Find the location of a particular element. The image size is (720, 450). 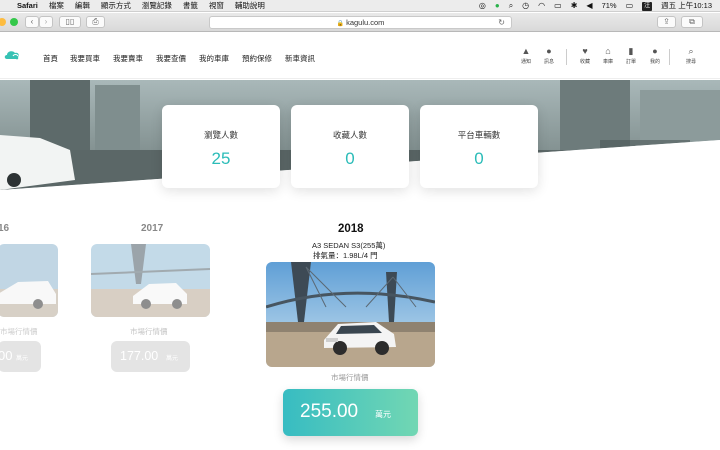

minimize-window-icon is located at coordinates (3, 22).